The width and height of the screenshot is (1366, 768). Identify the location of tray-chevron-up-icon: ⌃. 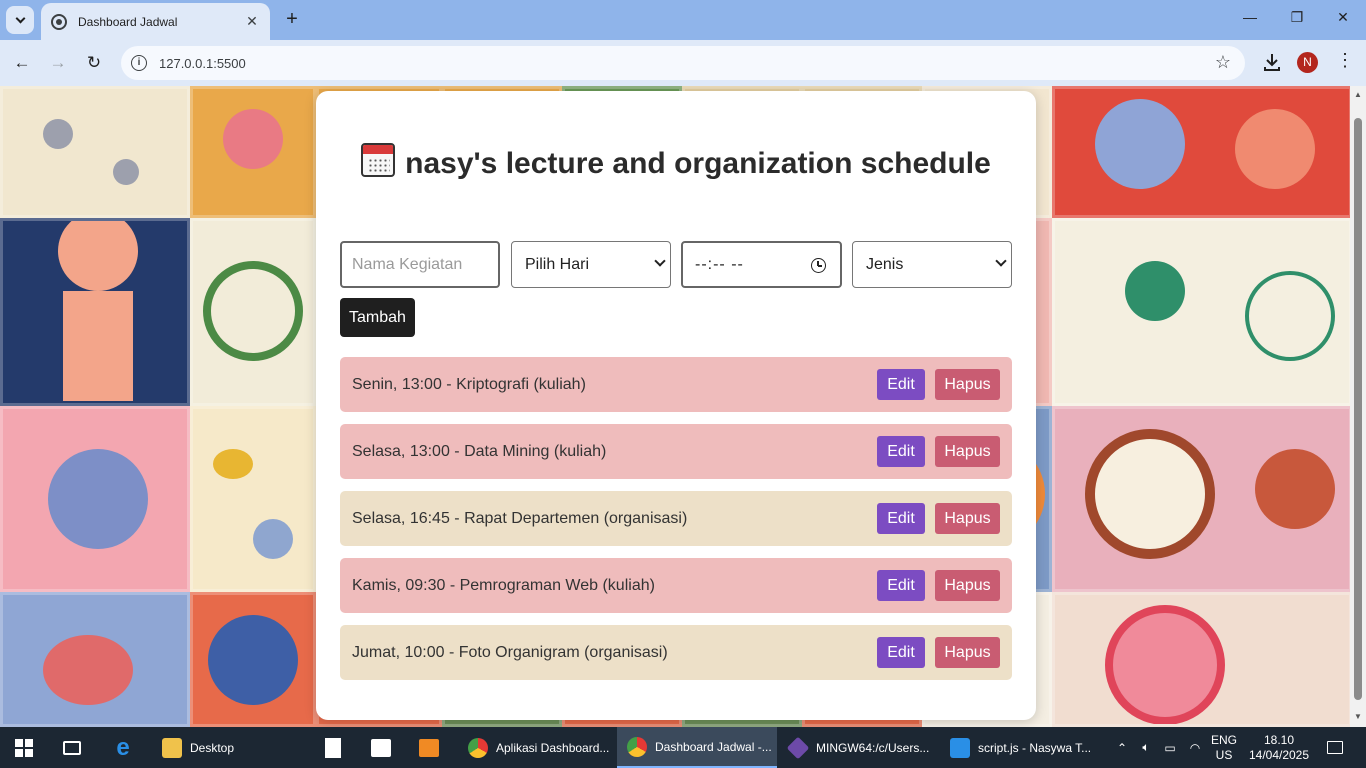
(1122, 747).